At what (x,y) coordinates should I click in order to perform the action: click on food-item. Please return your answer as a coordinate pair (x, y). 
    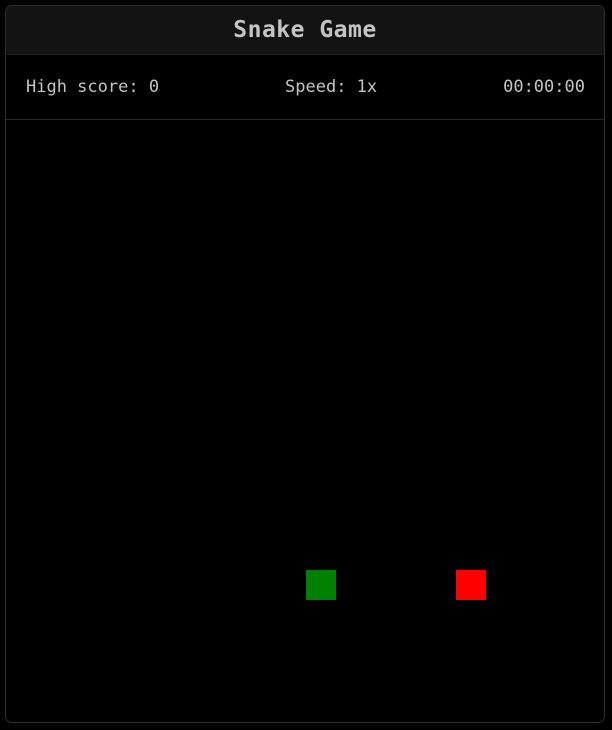
    Looking at the image, I should click on (471, 585).